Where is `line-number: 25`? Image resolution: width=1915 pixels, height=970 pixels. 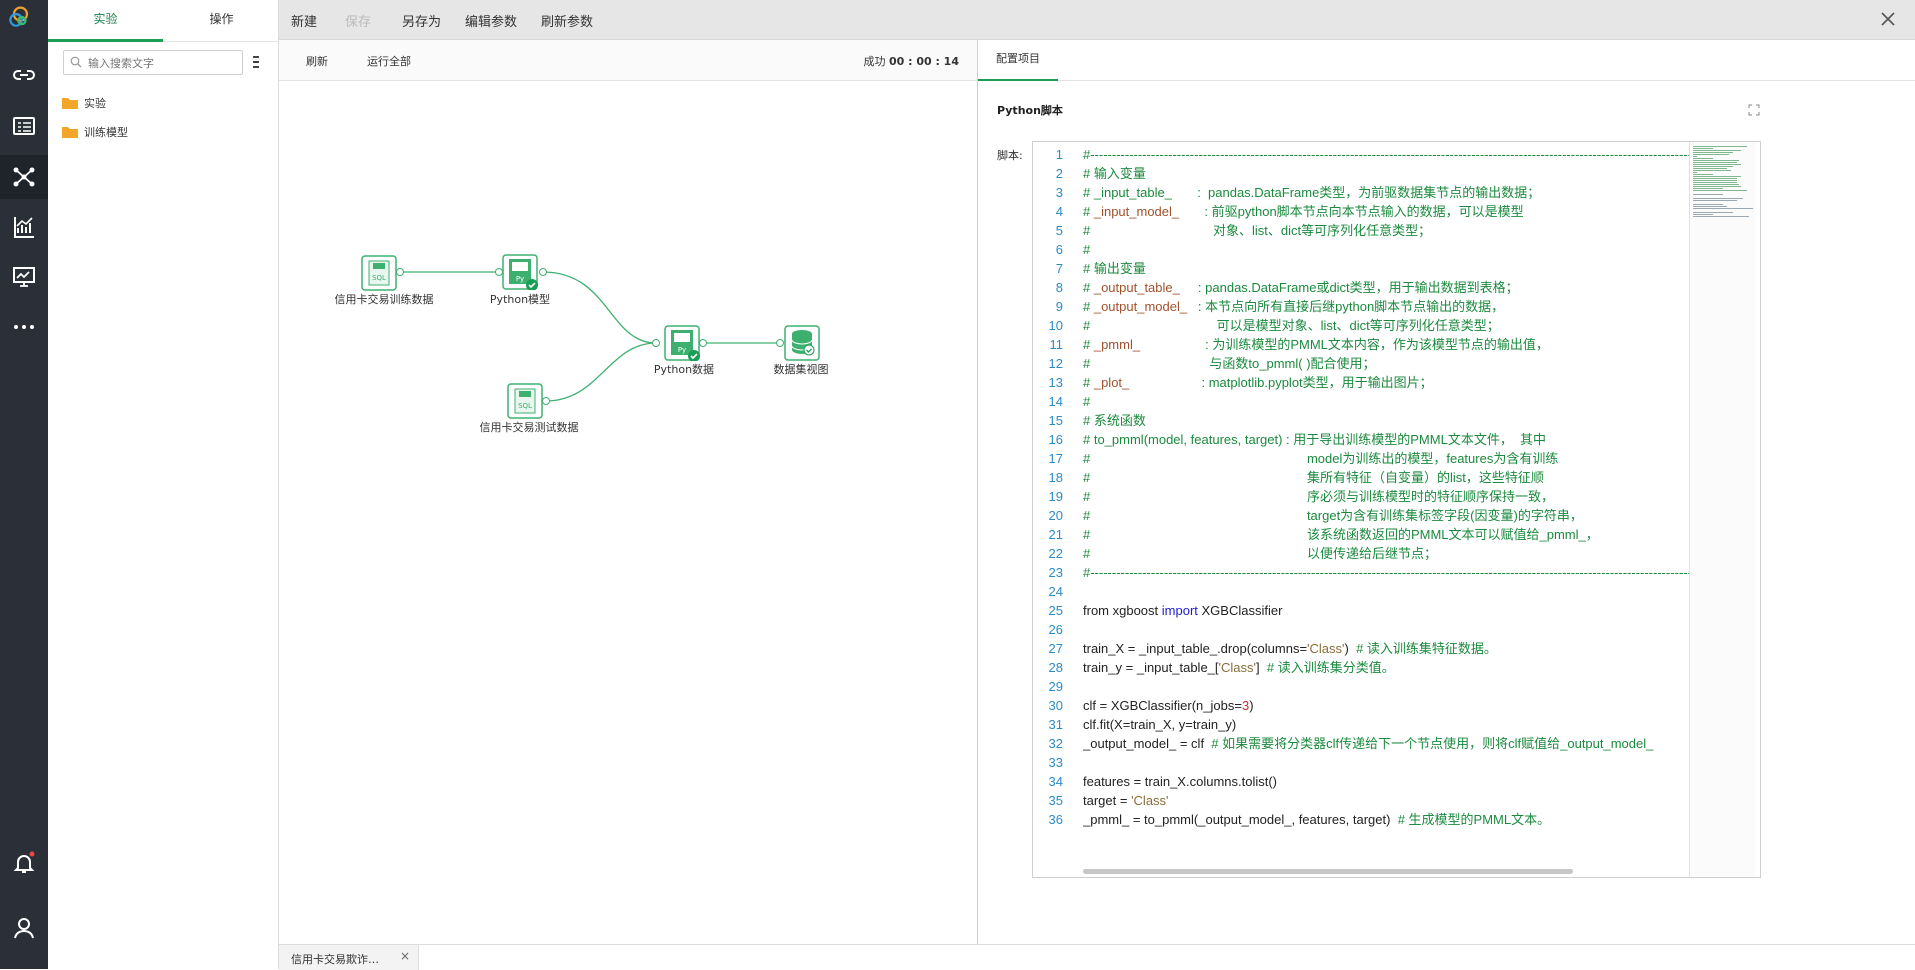
line-number: 25 is located at coordinates (1055, 610).